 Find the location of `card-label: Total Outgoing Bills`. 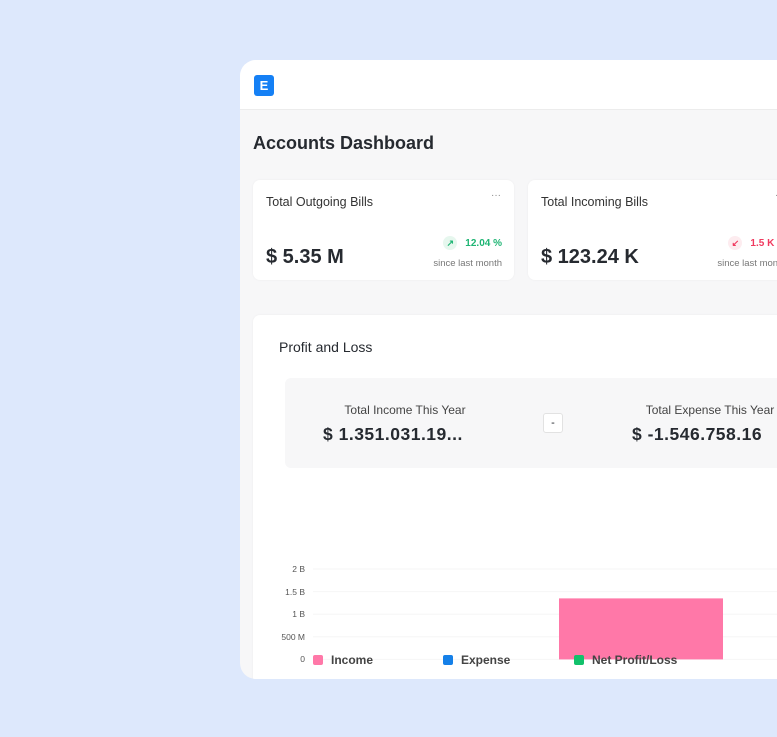

card-label: Total Outgoing Bills is located at coordinates (320, 202).